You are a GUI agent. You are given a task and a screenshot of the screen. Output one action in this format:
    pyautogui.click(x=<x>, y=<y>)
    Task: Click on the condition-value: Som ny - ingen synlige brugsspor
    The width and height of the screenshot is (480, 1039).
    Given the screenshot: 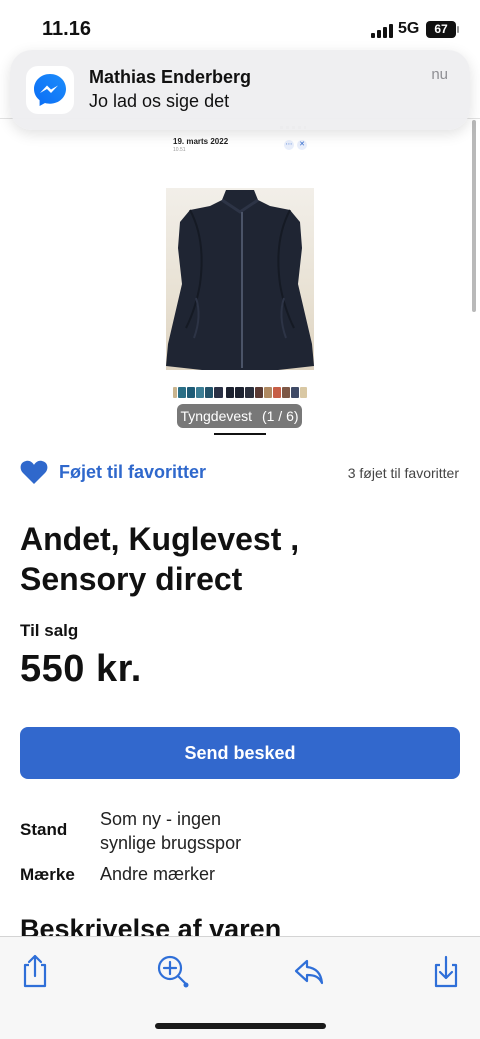 What is the action you would take?
    pyautogui.click(x=200, y=831)
    